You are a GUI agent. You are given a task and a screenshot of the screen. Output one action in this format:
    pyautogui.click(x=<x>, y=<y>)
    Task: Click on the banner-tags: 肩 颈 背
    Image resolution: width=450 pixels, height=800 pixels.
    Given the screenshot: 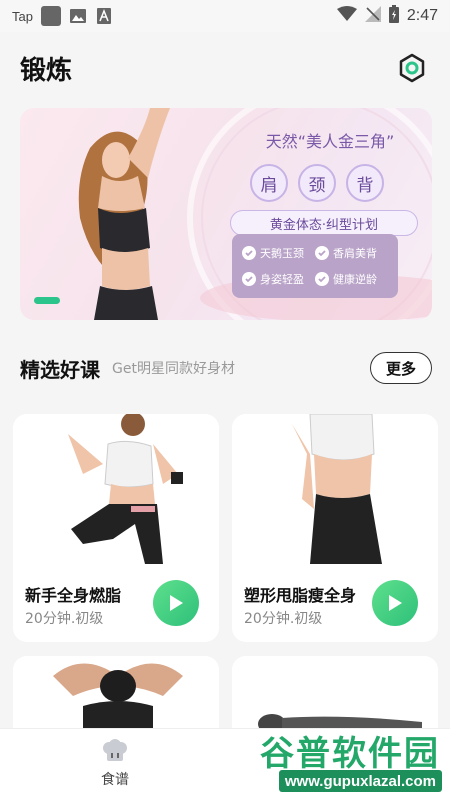 What is the action you would take?
    pyautogui.click(x=317, y=183)
    